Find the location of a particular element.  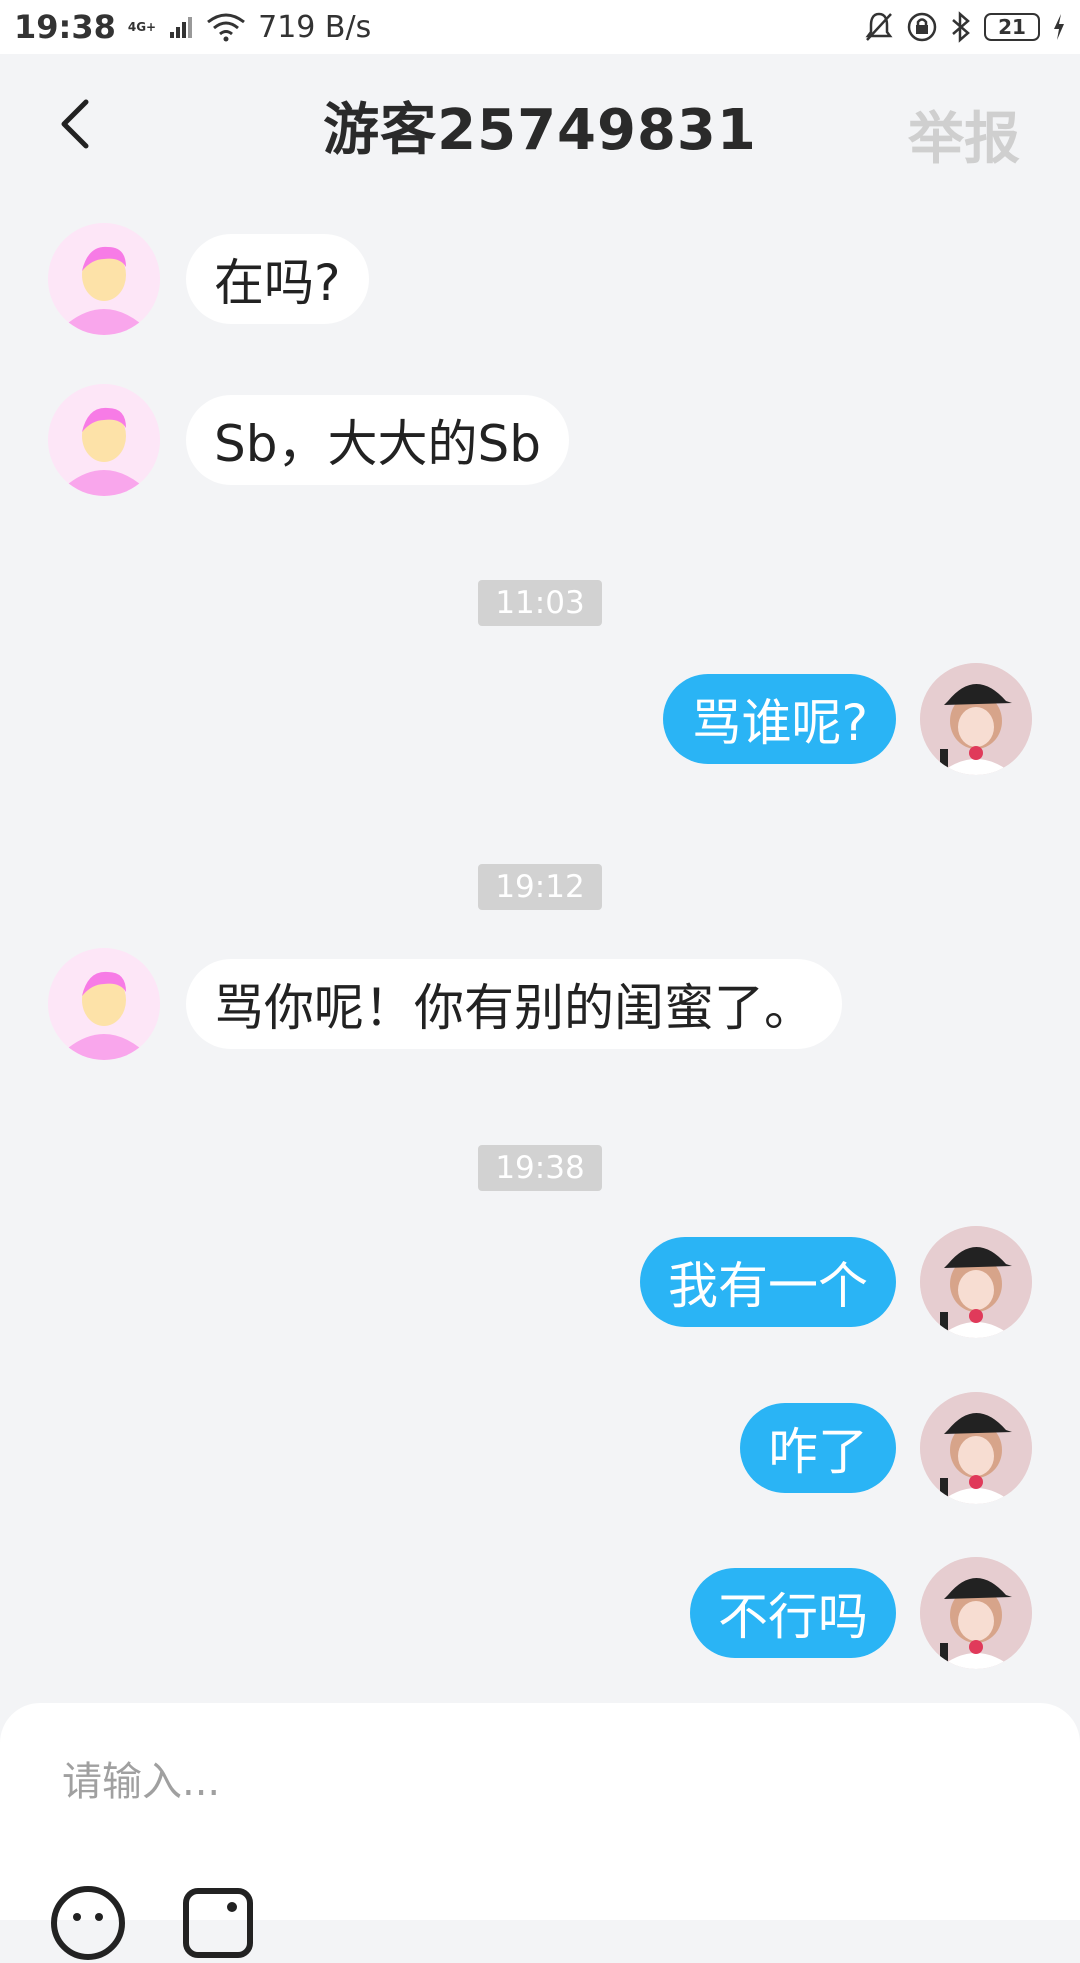

bluetooth-icon is located at coordinates (961, 27).